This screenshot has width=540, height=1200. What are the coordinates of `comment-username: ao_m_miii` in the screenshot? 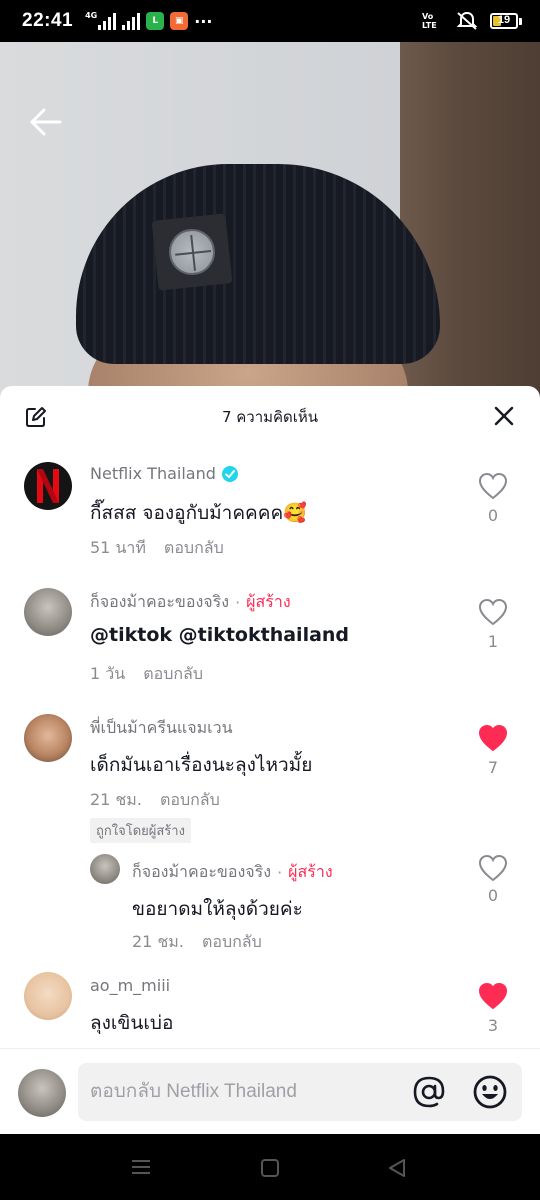 It's located at (130, 985).